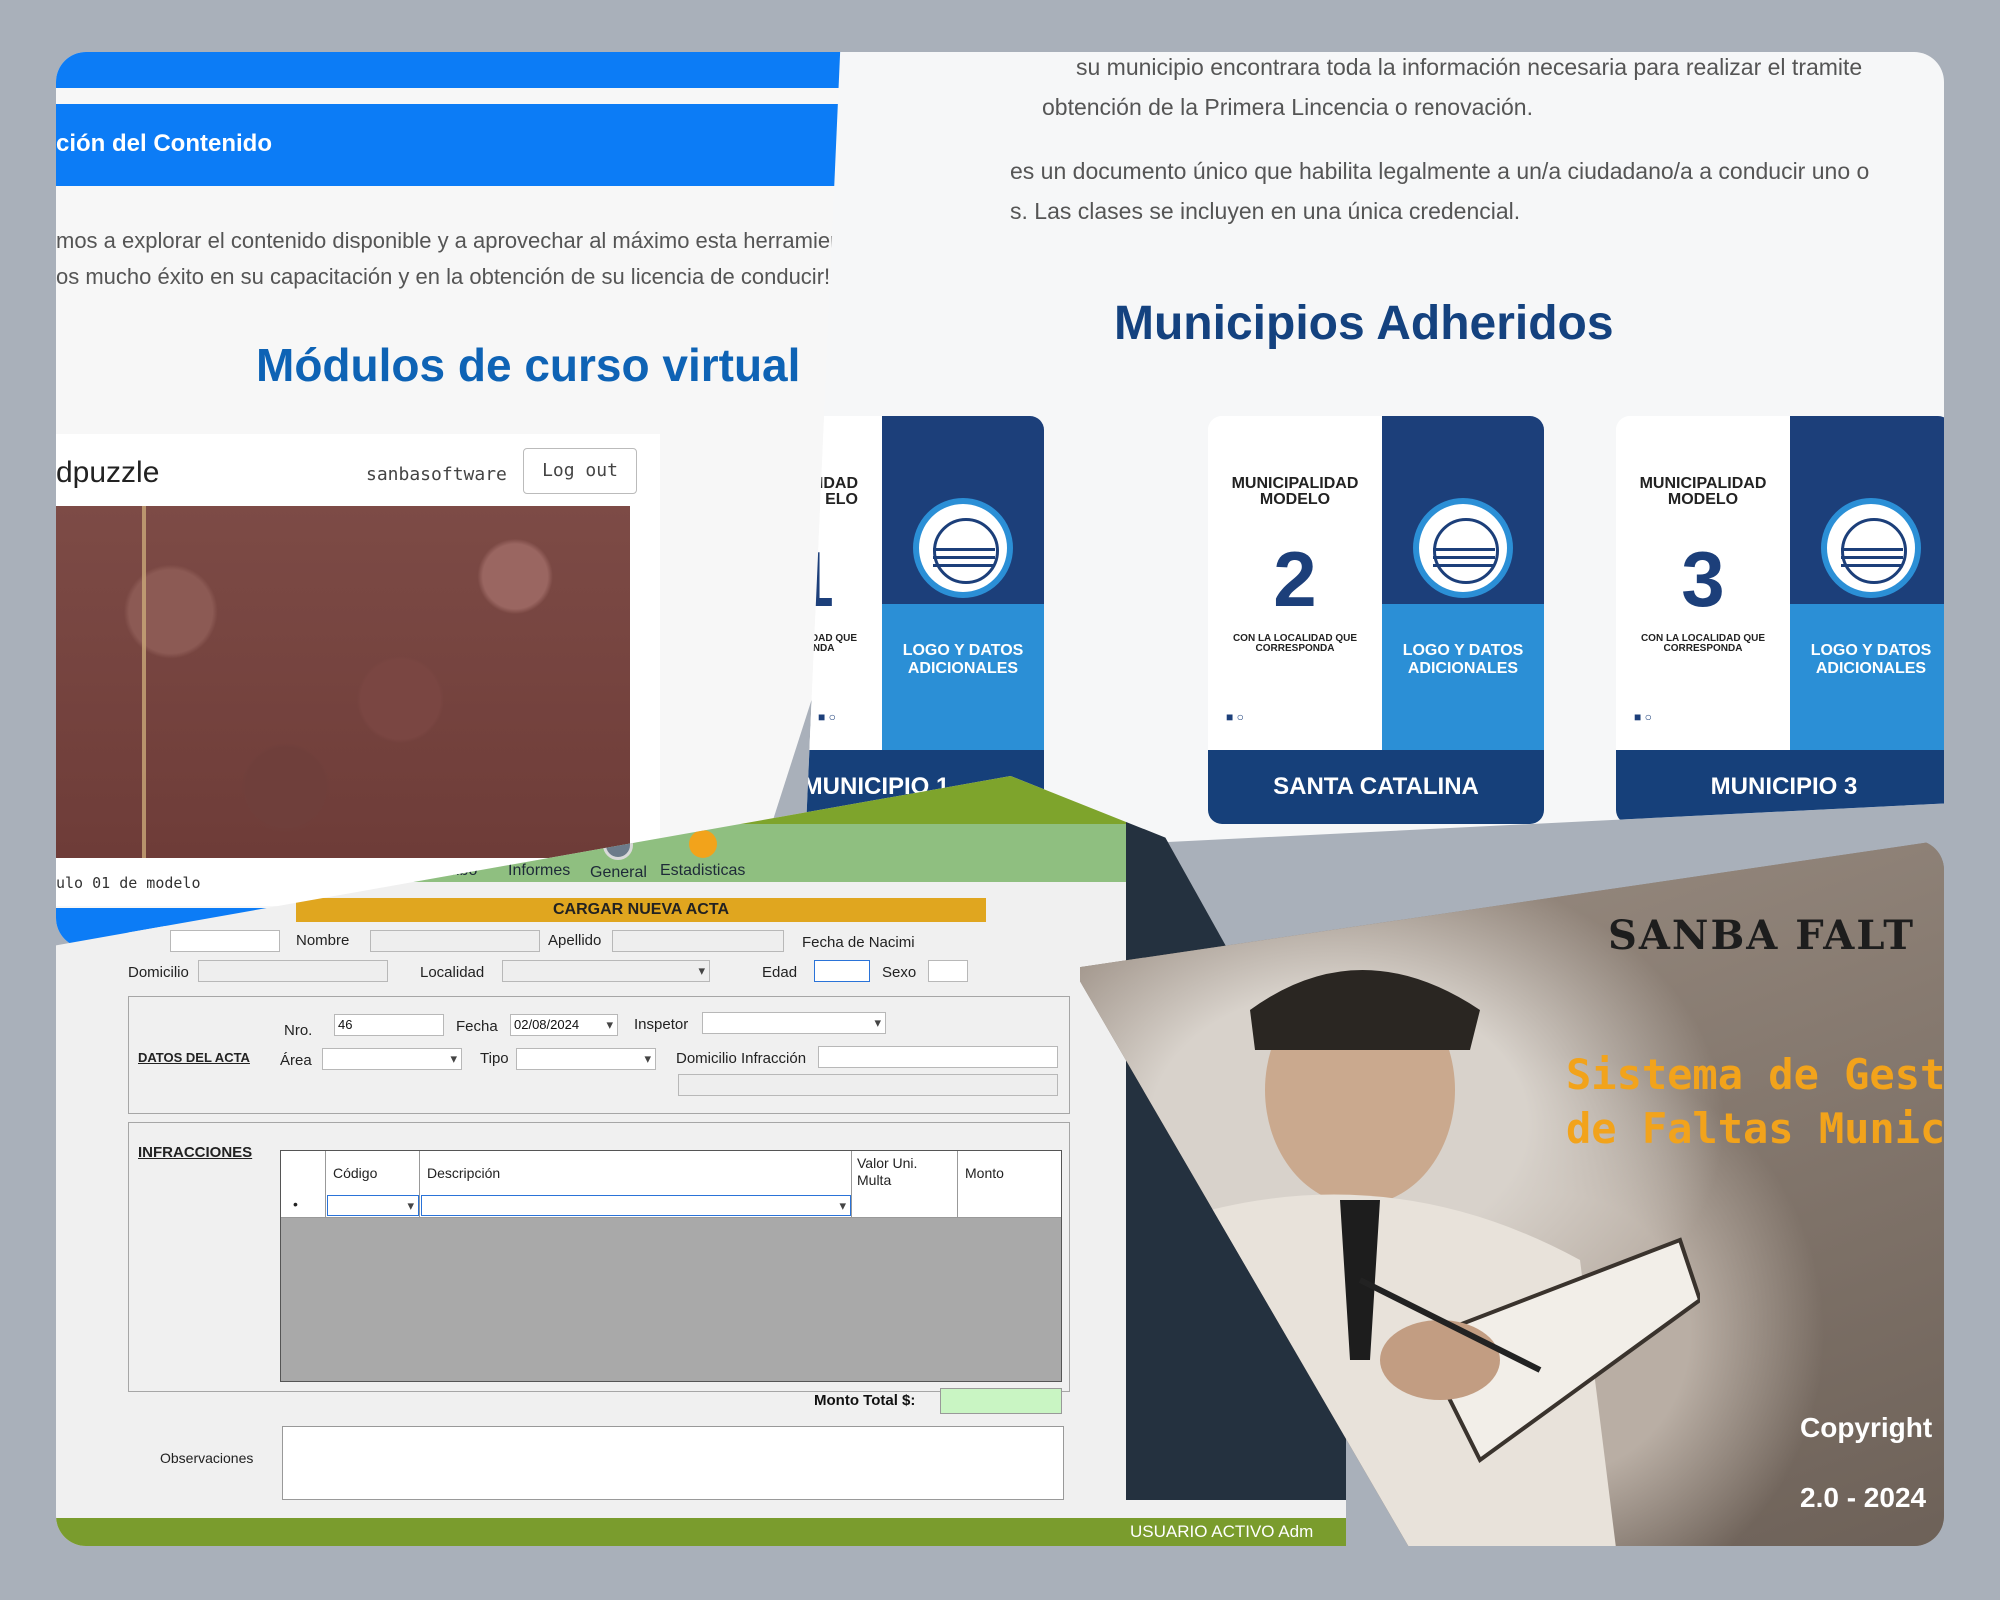 Image resolution: width=2000 pixels, height=1600 pixels. I want to click on domicilio-label: Domicilio, so click(158, 972).